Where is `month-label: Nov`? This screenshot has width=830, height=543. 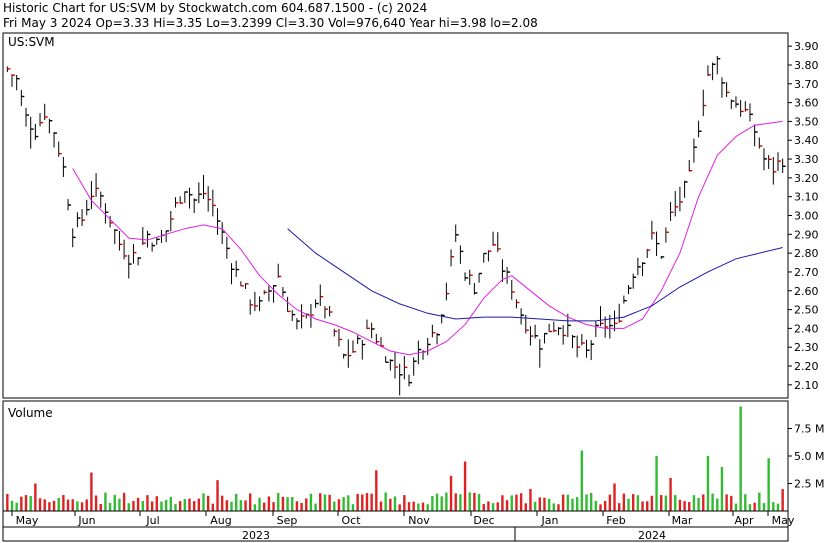
month-label: Nov is located at coordinates (419, 520).